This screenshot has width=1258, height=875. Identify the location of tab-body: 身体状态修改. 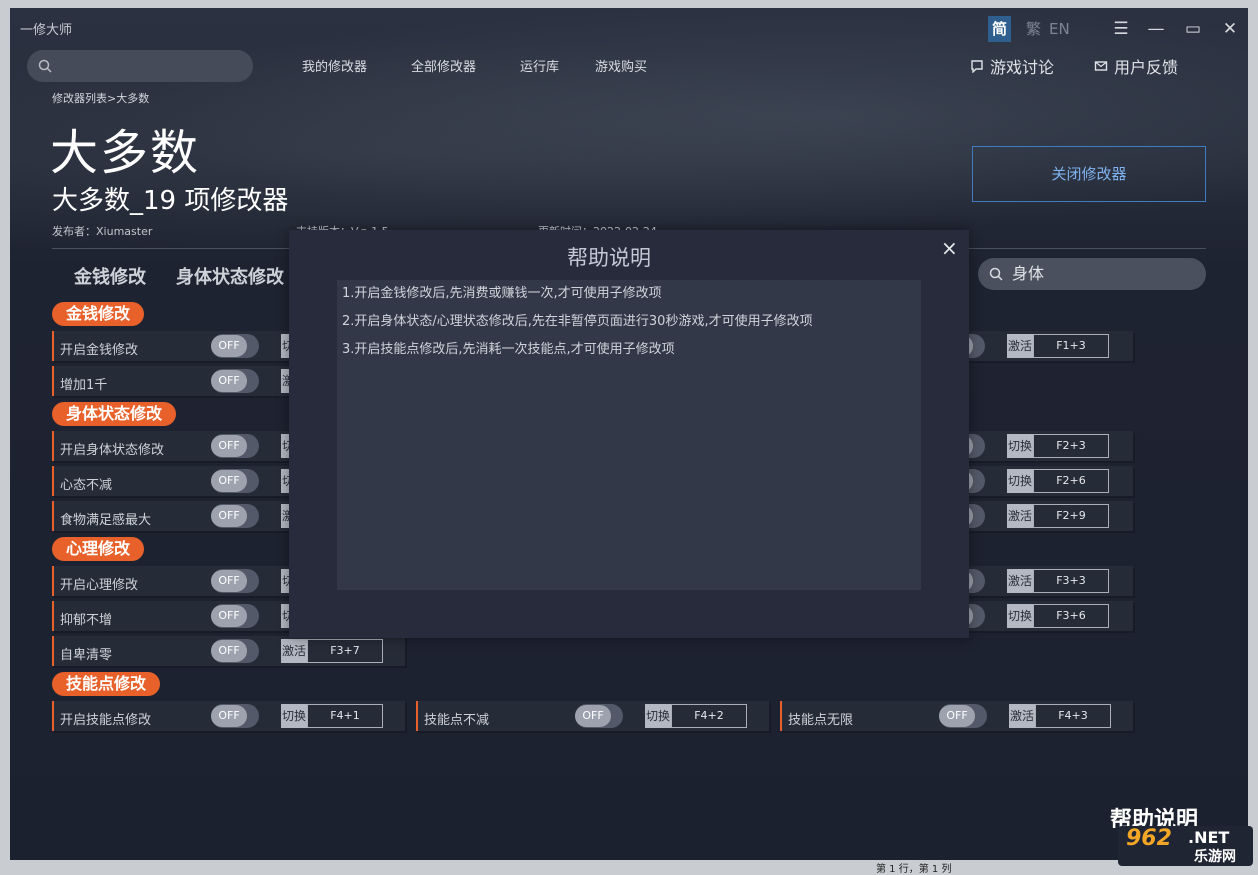
(230, 276).